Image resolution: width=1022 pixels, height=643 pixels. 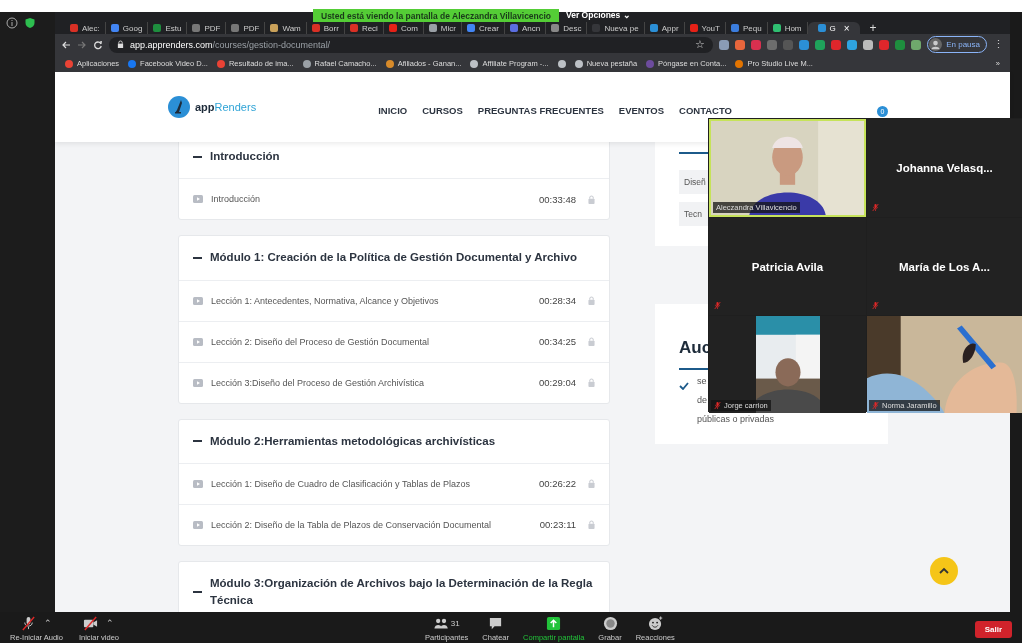 I want to click on module-header: Introducción, so click(x=394, y=160).